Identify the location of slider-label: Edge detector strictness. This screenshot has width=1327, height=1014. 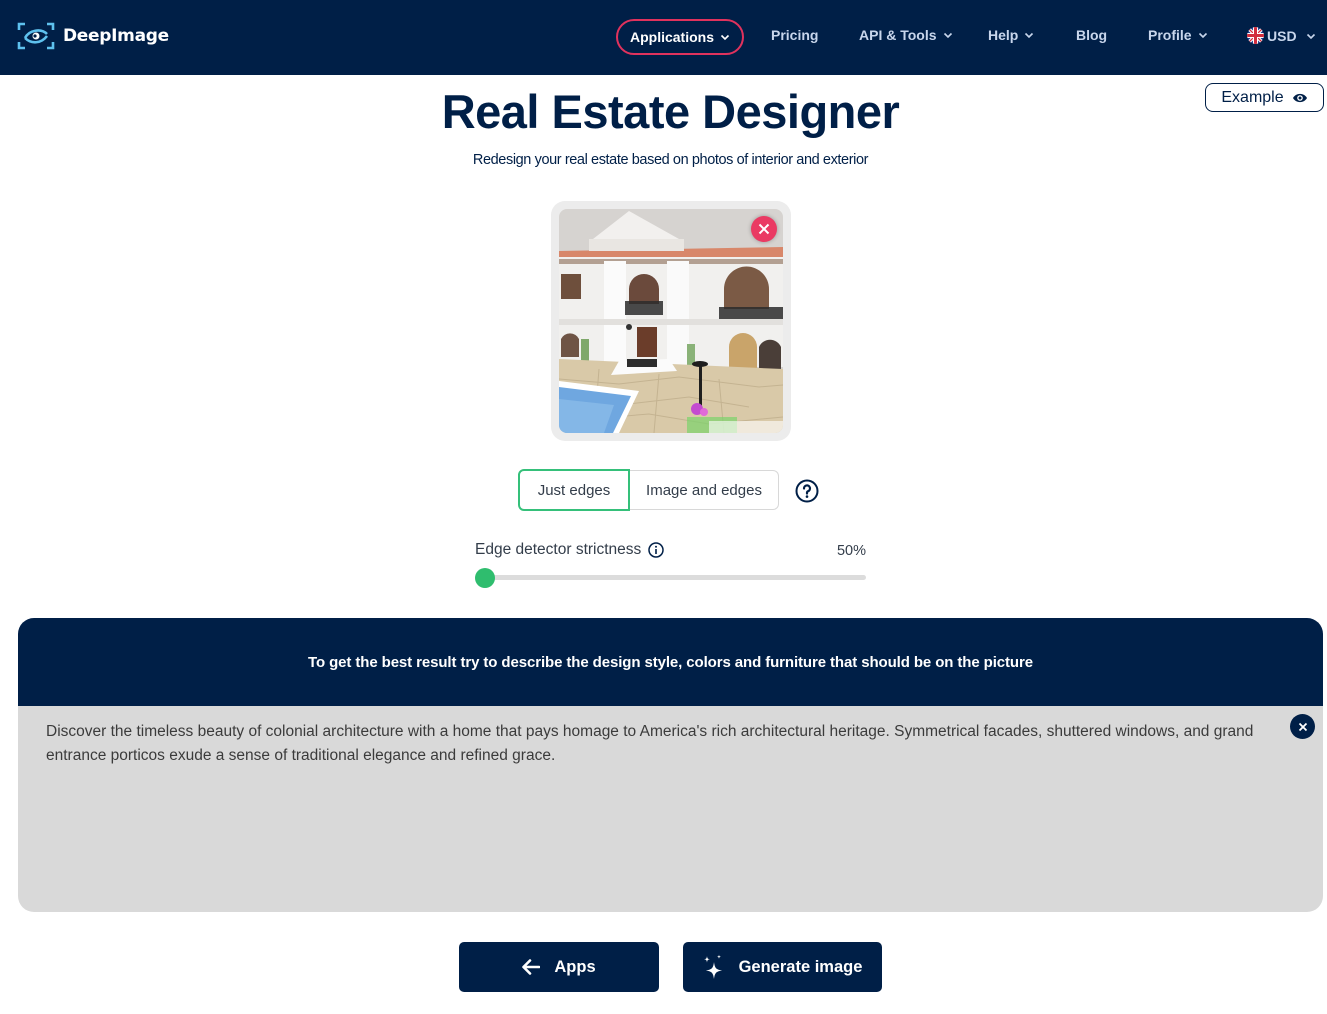
(570, 550).